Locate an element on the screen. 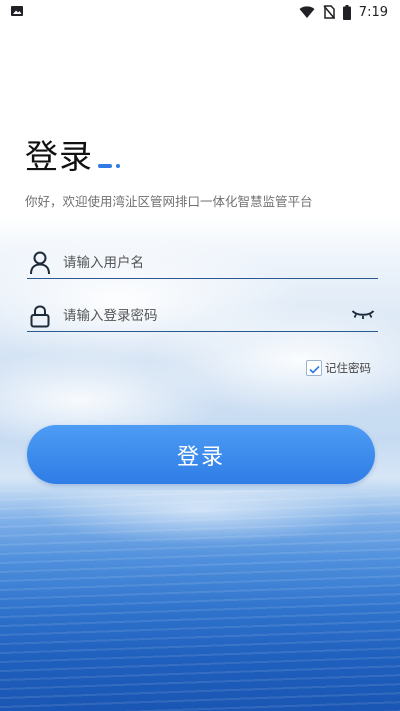 The image size is (400, 711). login-button: 登录 is located at coordinates (201, 454).